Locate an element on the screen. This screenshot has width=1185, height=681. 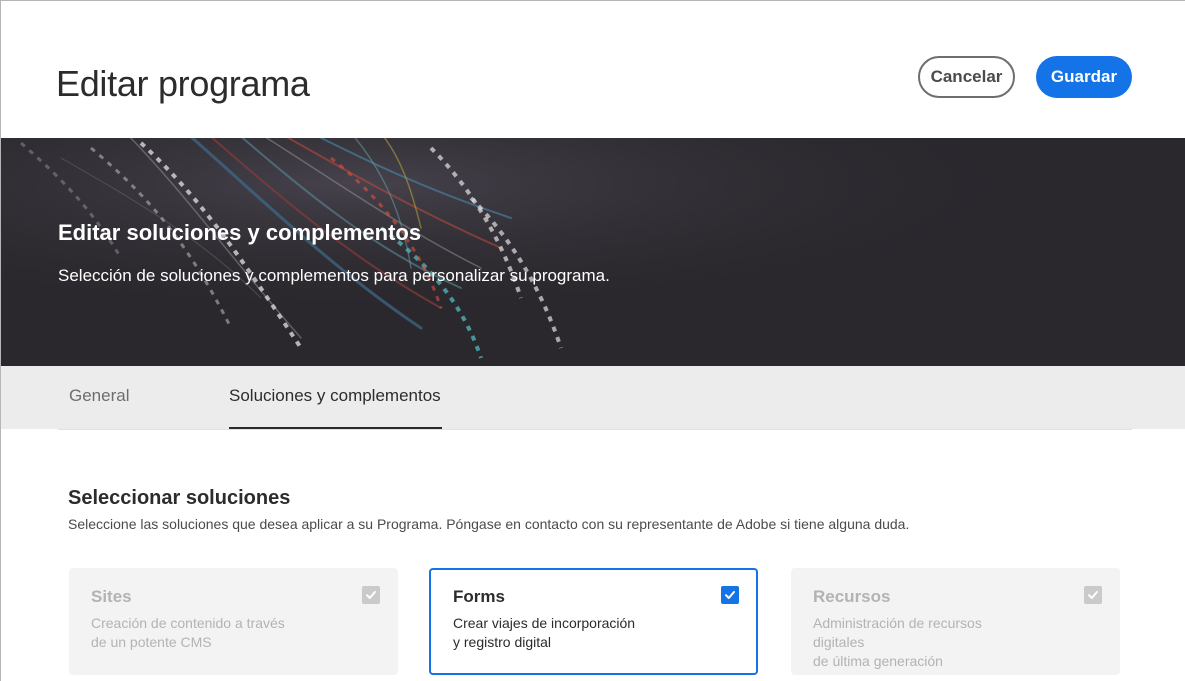
solution-description-line: y registro digital is located at coordinates (502, 642).